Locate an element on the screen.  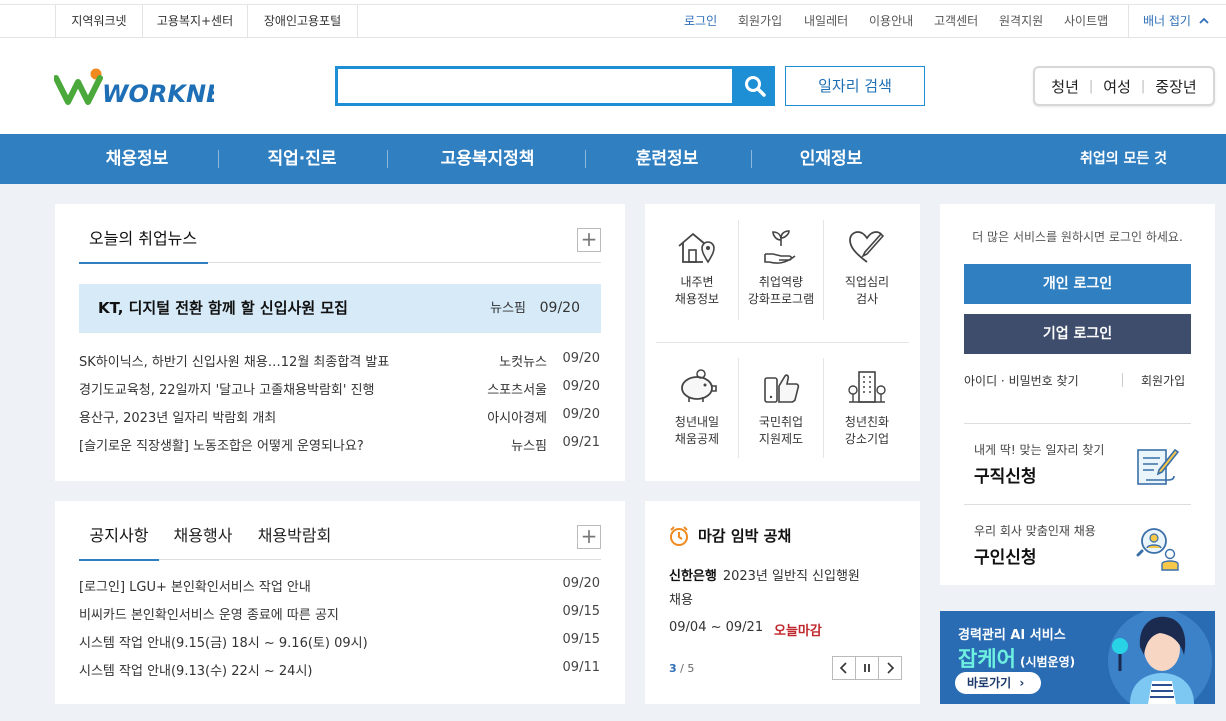
featured-news-date: 09/20 is located at coordinates (559, 308).